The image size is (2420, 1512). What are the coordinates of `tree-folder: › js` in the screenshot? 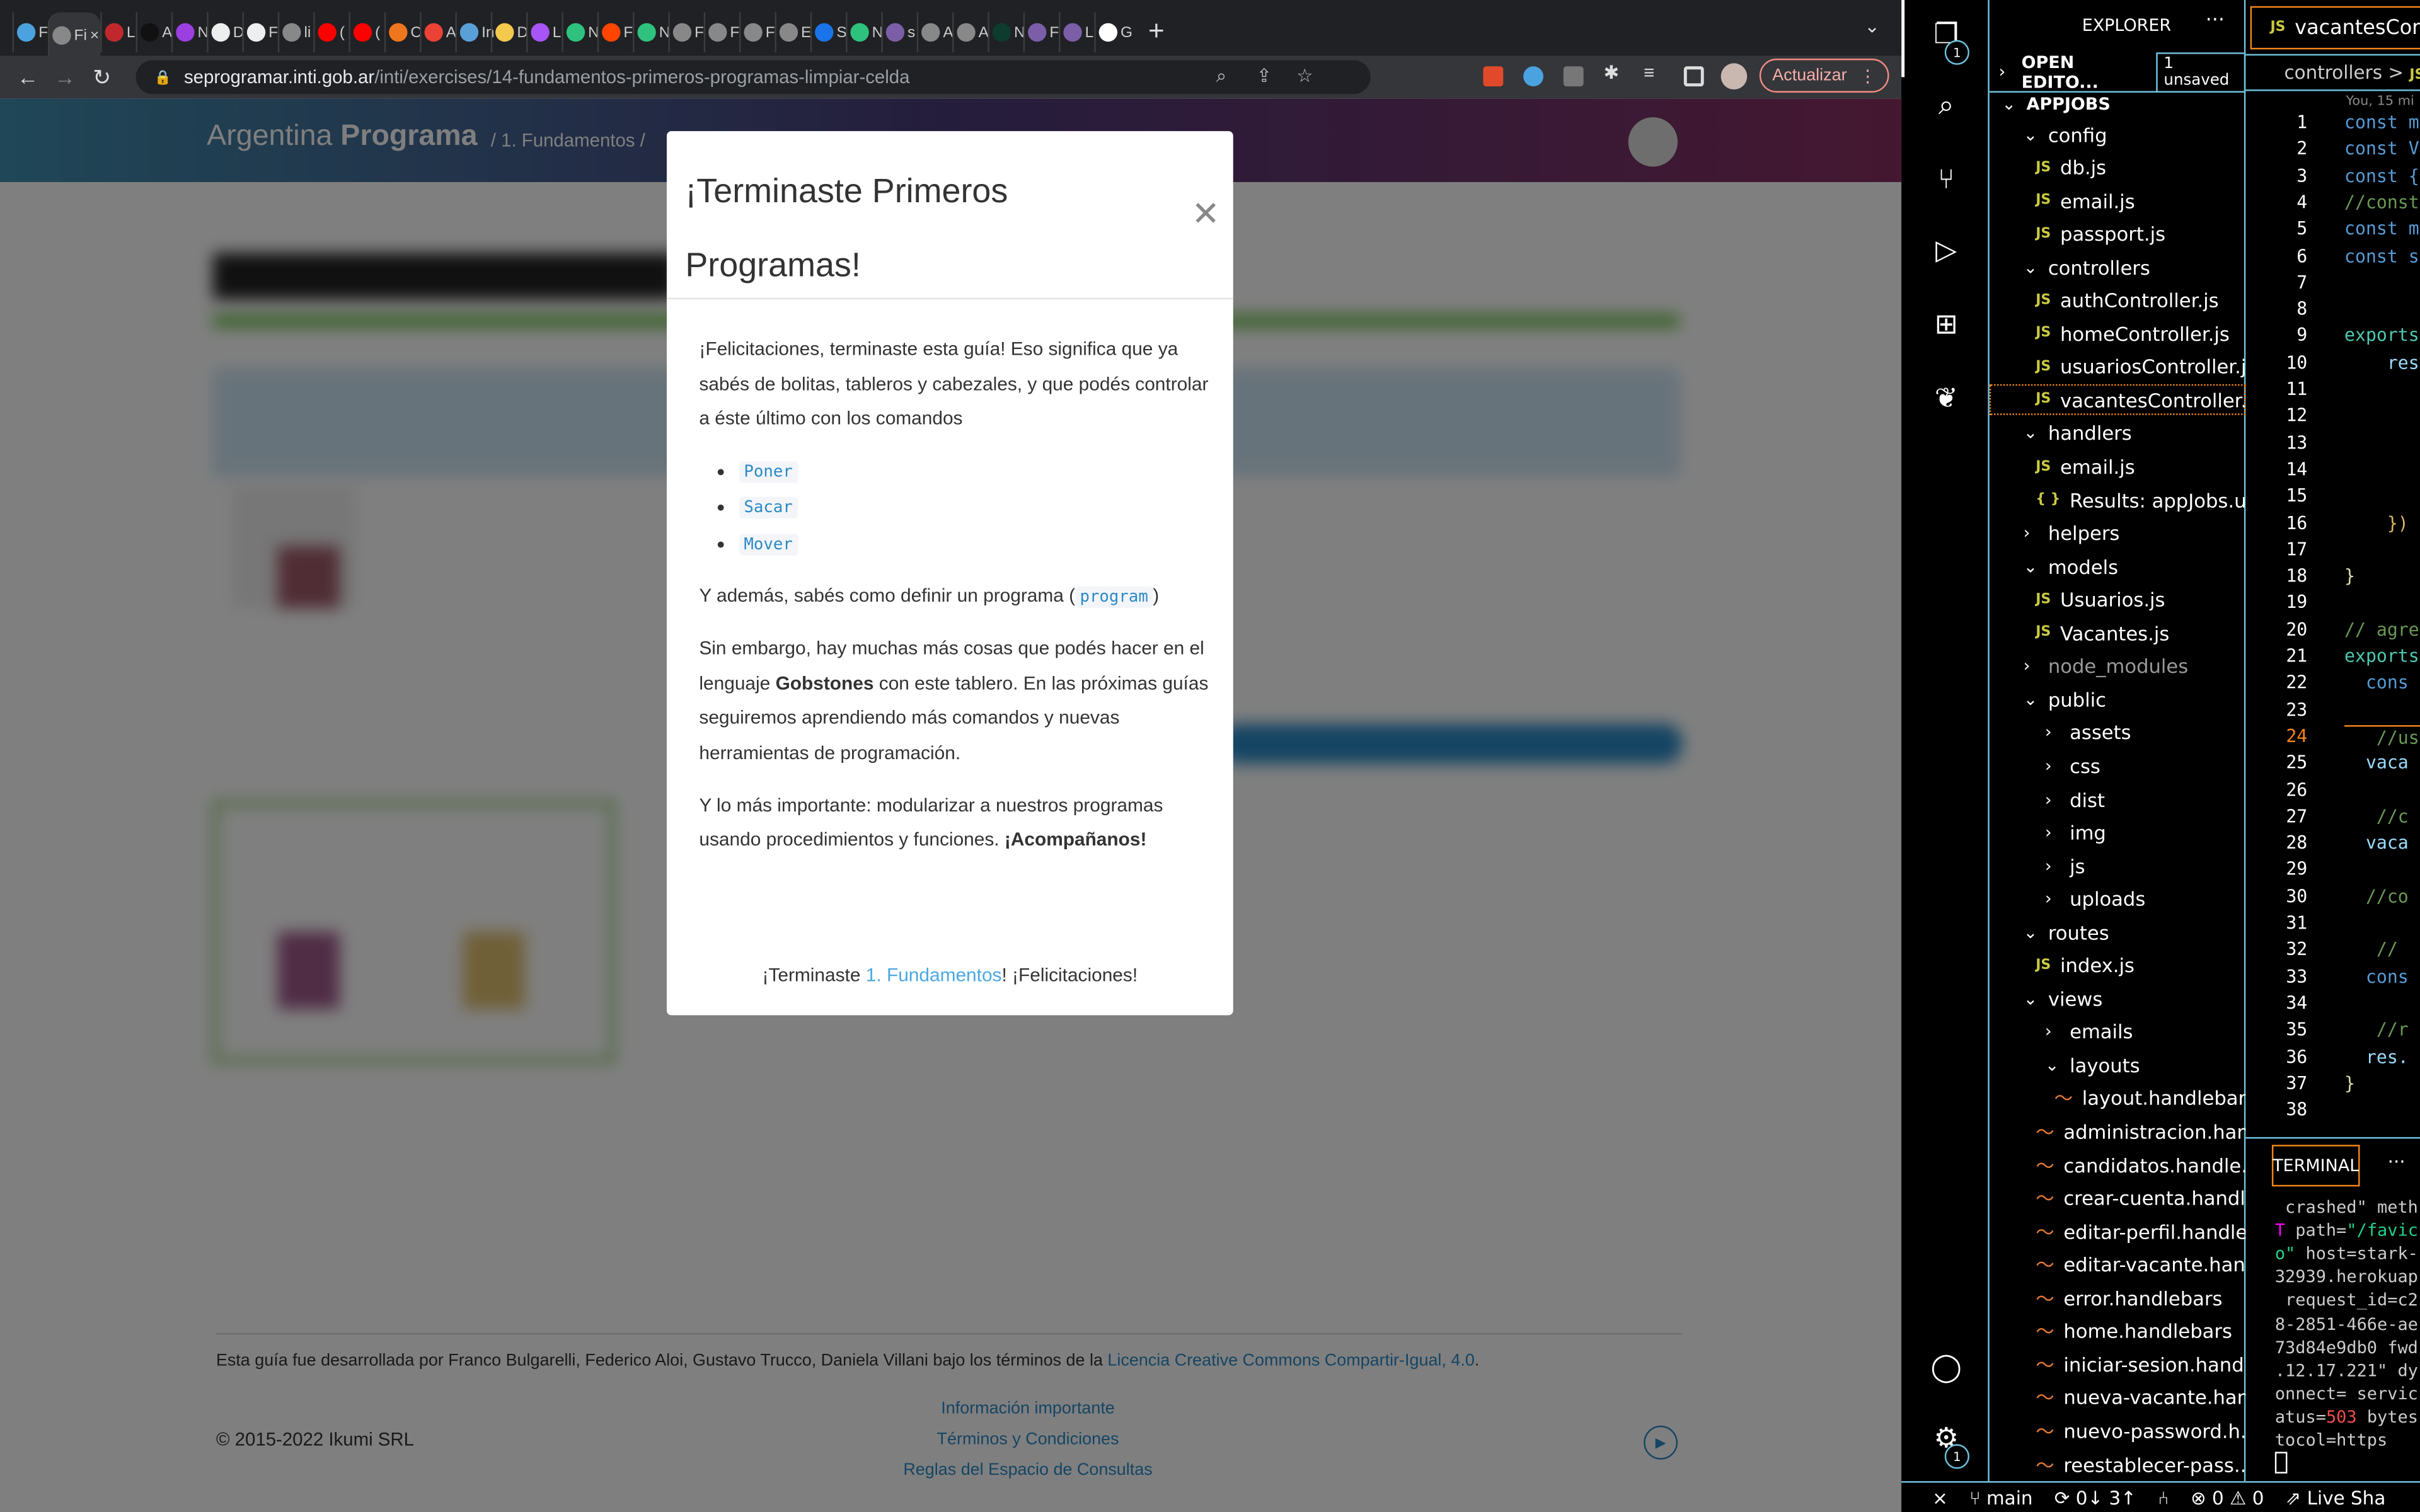 It's located at (2118, 865).